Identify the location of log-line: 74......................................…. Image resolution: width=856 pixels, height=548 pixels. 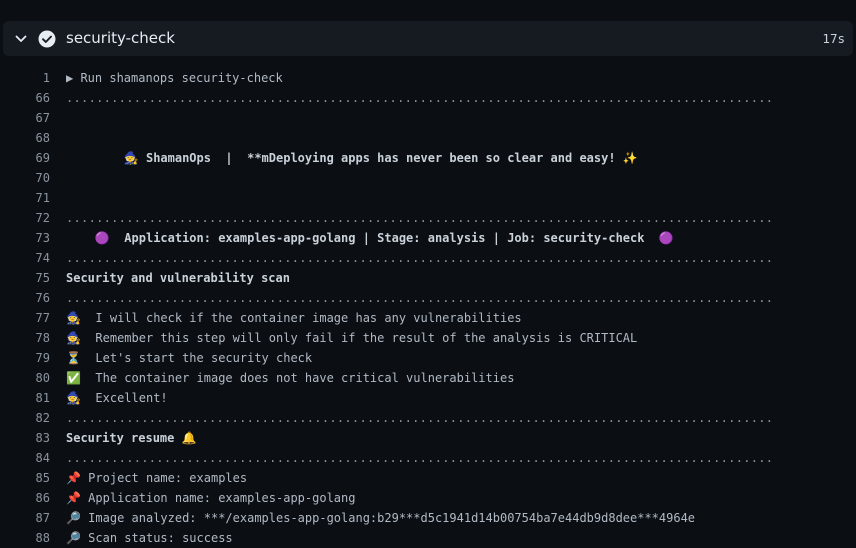
(428, 258).